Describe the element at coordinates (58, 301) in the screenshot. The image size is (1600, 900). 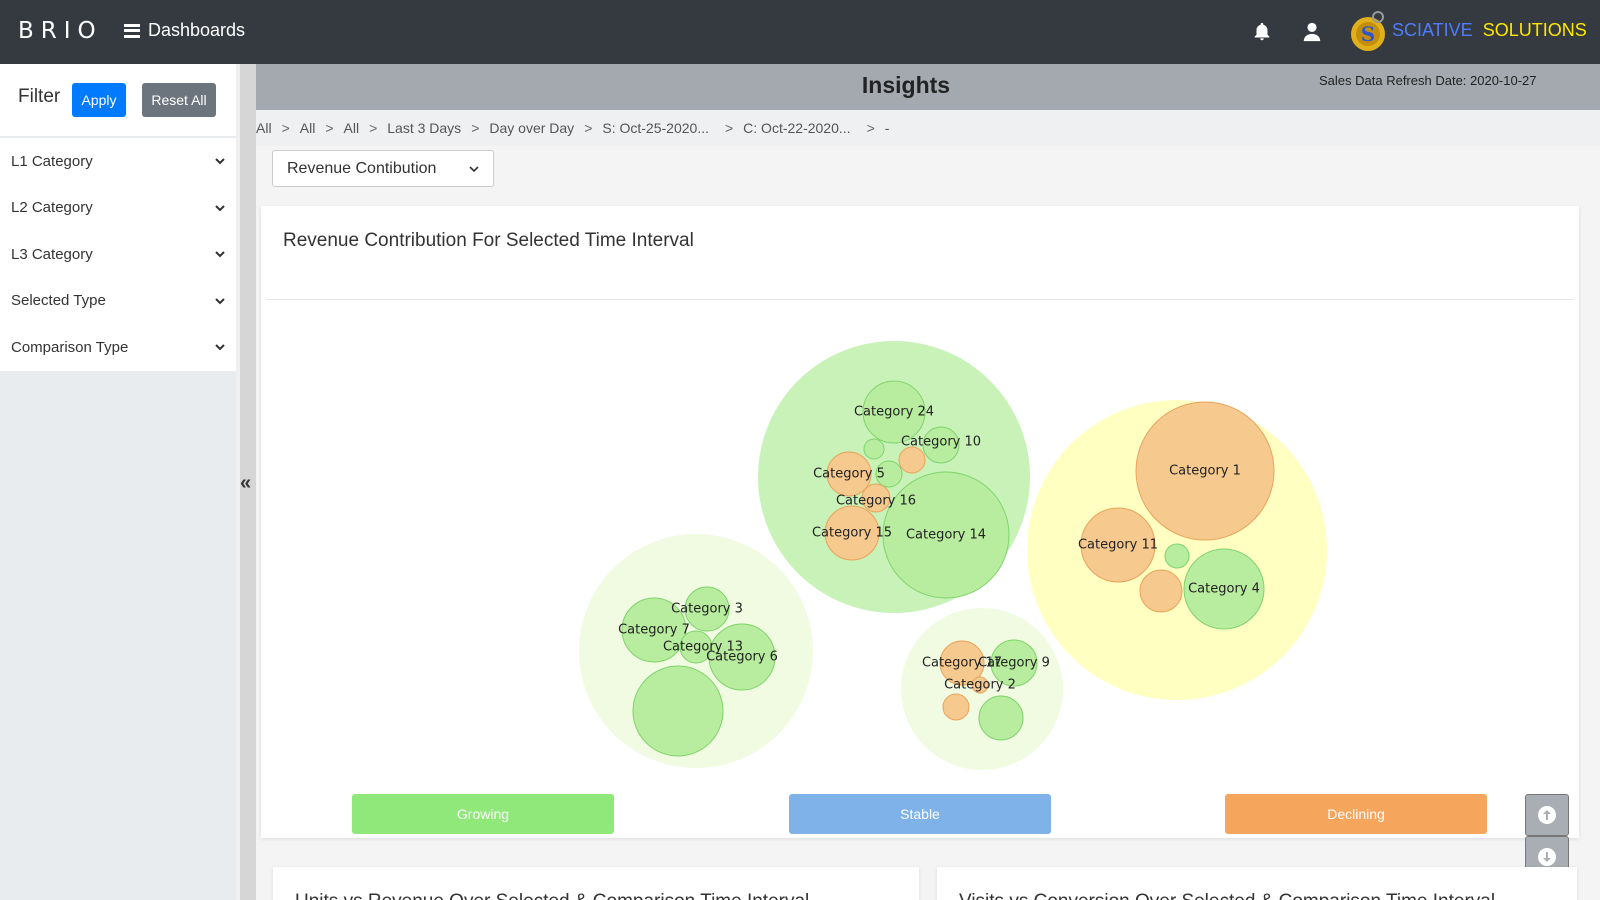
I see `filter-item-label: Selected Type` at that location.